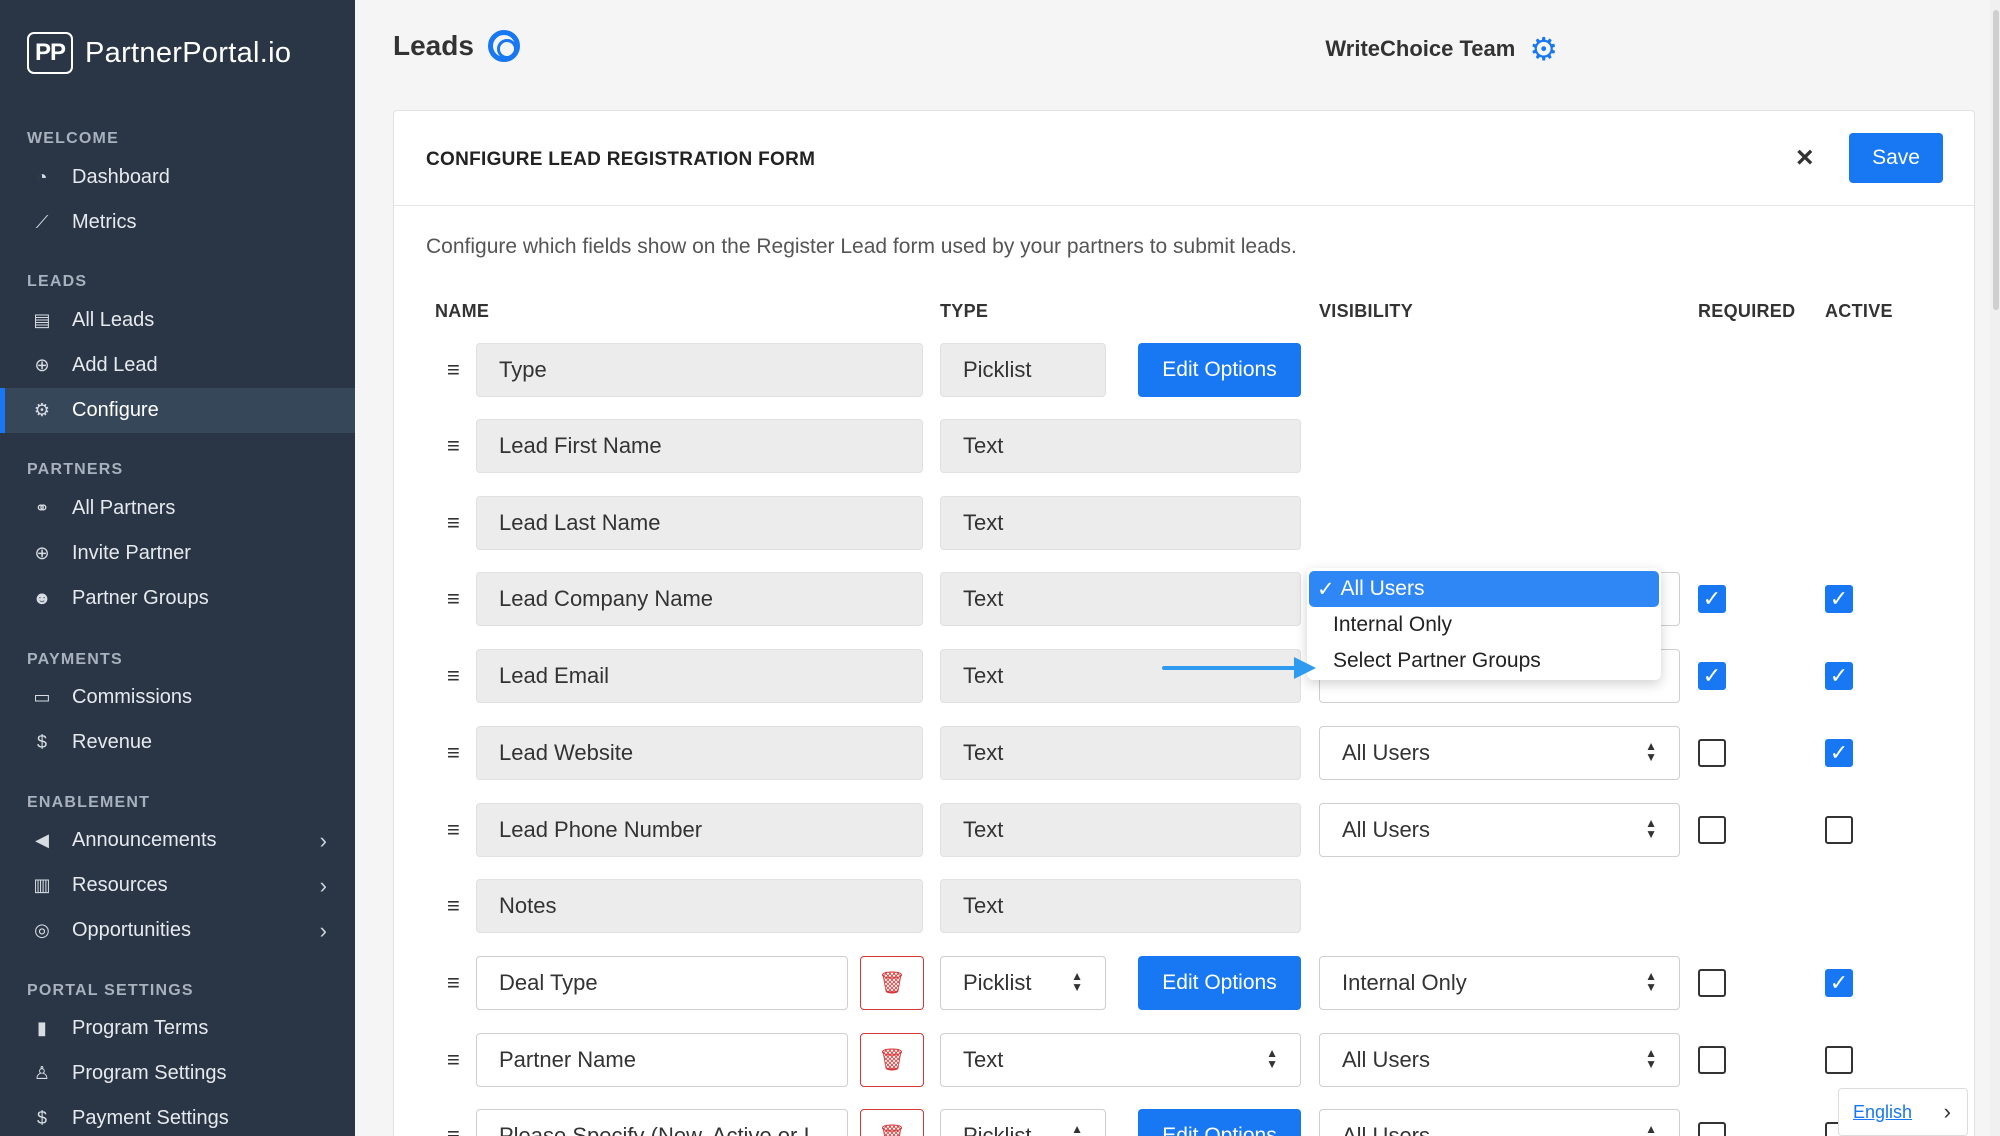 Image resolution: width=2000 pixels, height=1136 pixels. Describe the element at coordinates (73, 138) in the screenshot. I see `section-welcome: WELCOME` at that location.